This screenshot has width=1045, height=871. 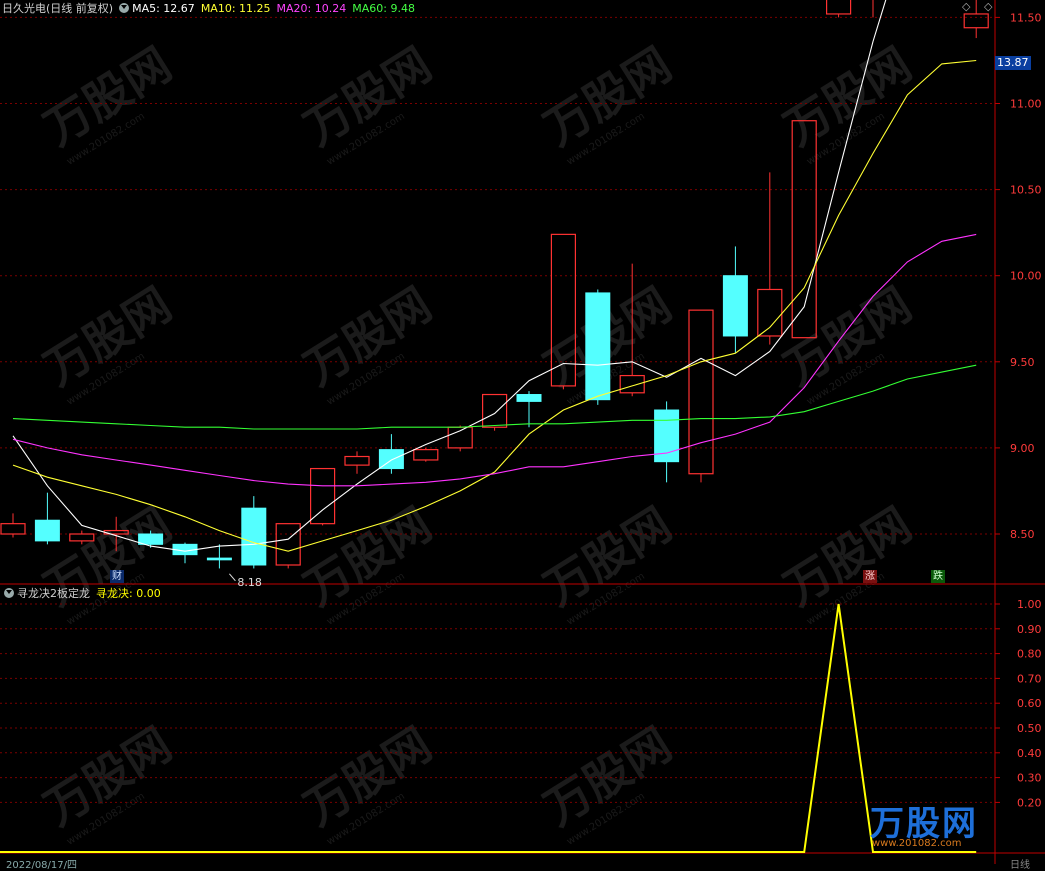 I want to click on ma60-line, so click(x=494, y=397).